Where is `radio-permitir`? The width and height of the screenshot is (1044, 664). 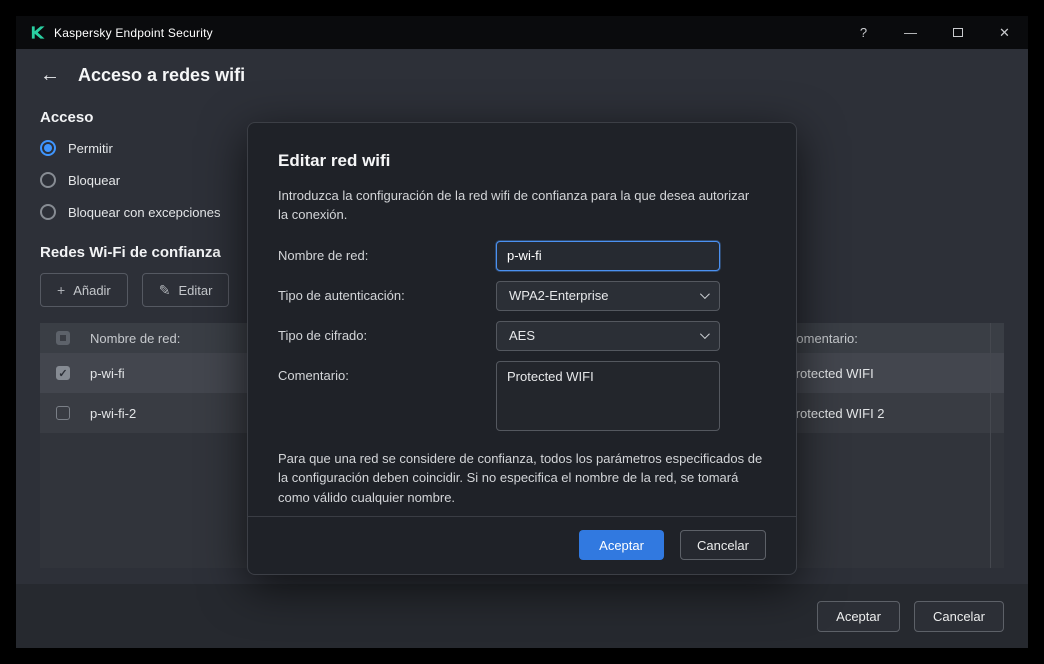 radio-permitir is located at coordinates (48, 148).